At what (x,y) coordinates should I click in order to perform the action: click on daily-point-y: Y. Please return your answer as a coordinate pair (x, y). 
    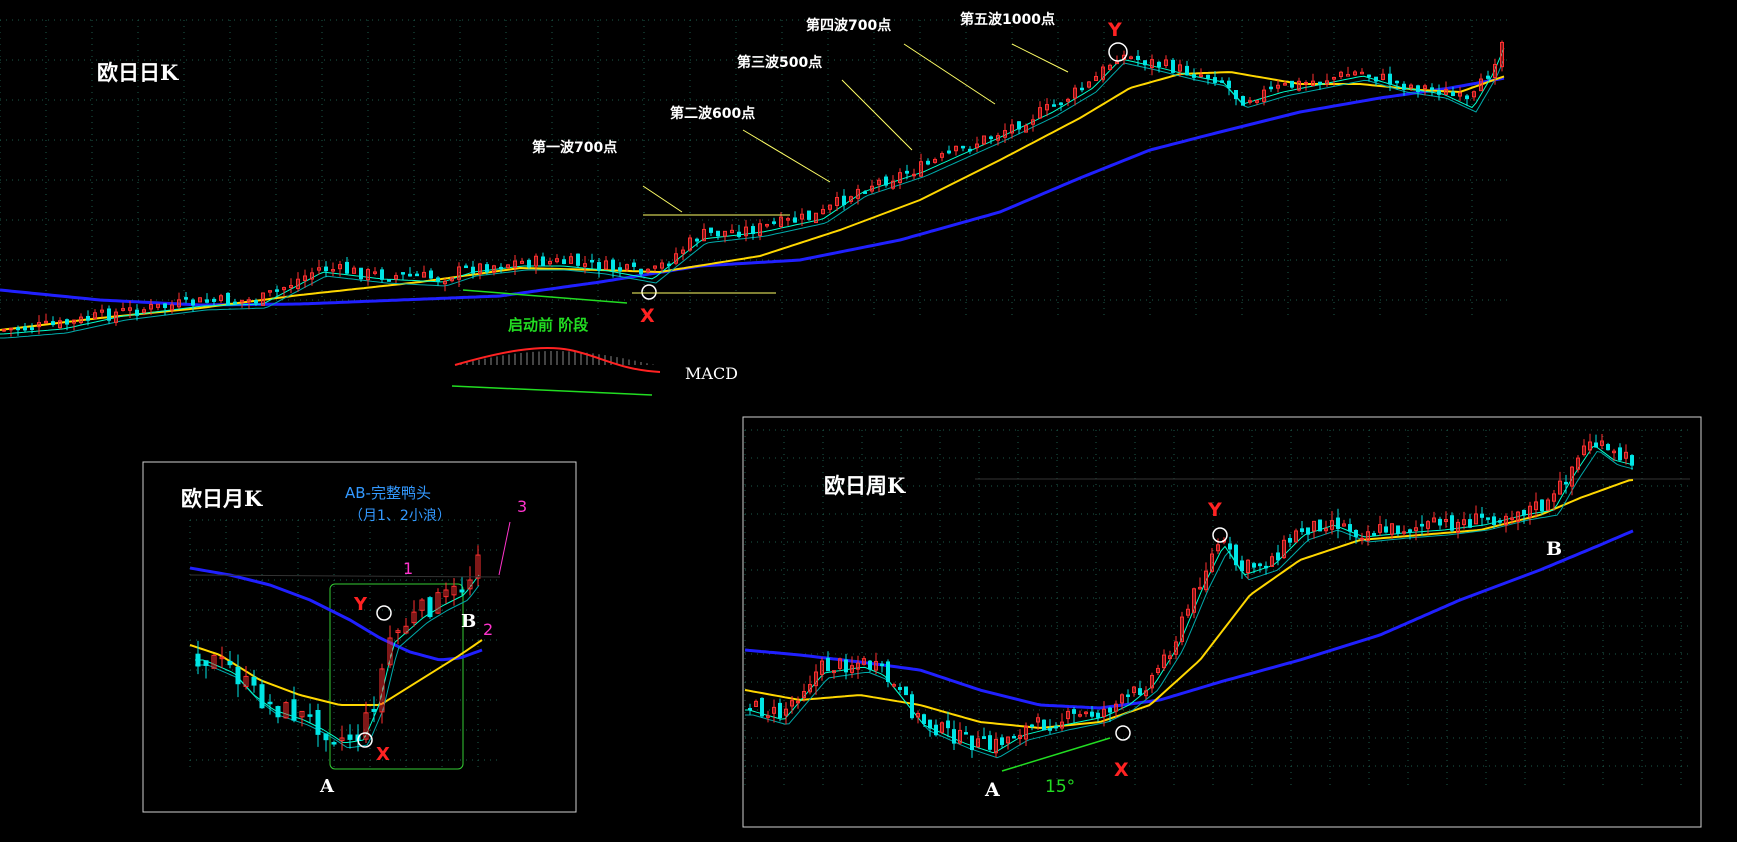
    Looking at the image, I should click on (1114, 30).